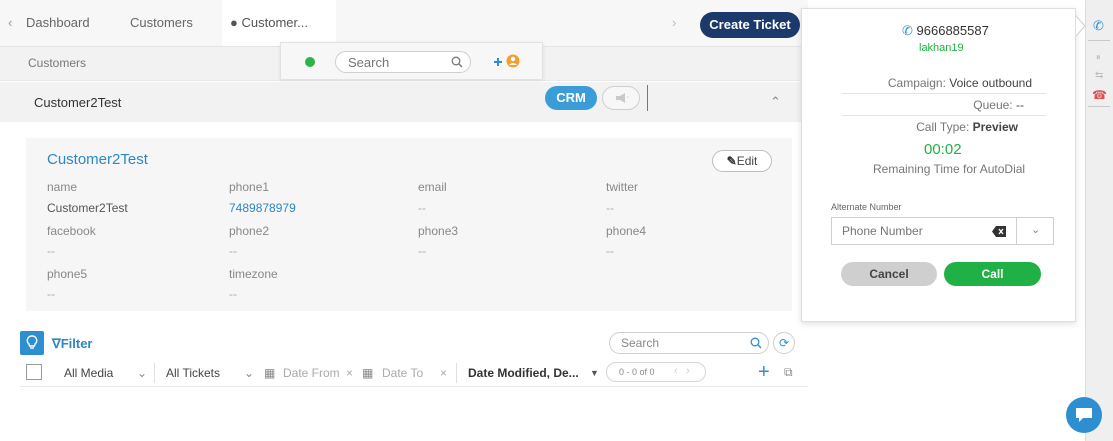 This screenshot has width=1113, height=441. Describe the element at coordinates (756, 343) in the screenshot. I see `ticket-search-icon` at that location.